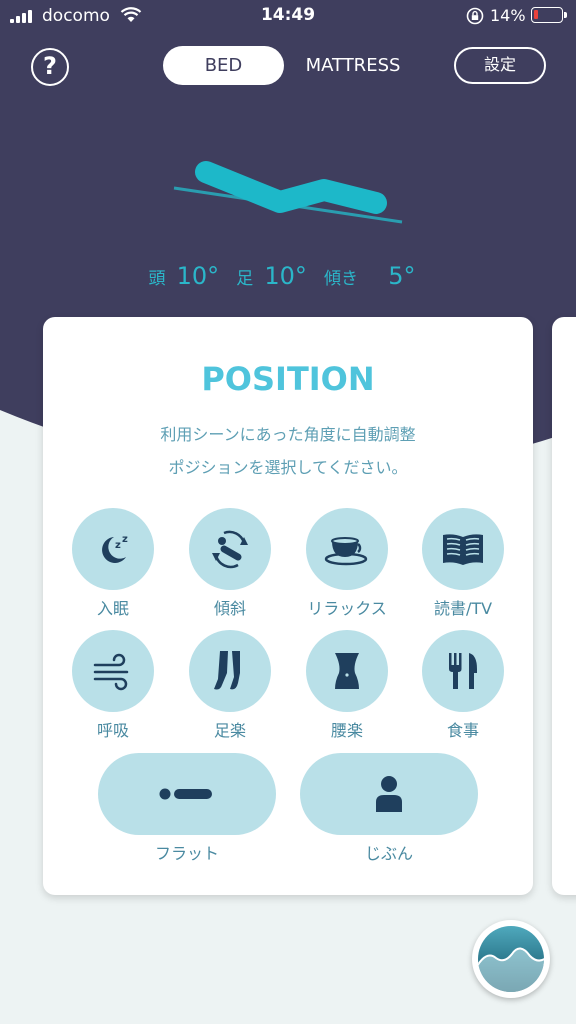 Image resolution: width=576 pixels, height=1024 pixels. I want to click on position-button-waist: 腰楽, so click(347, 685).